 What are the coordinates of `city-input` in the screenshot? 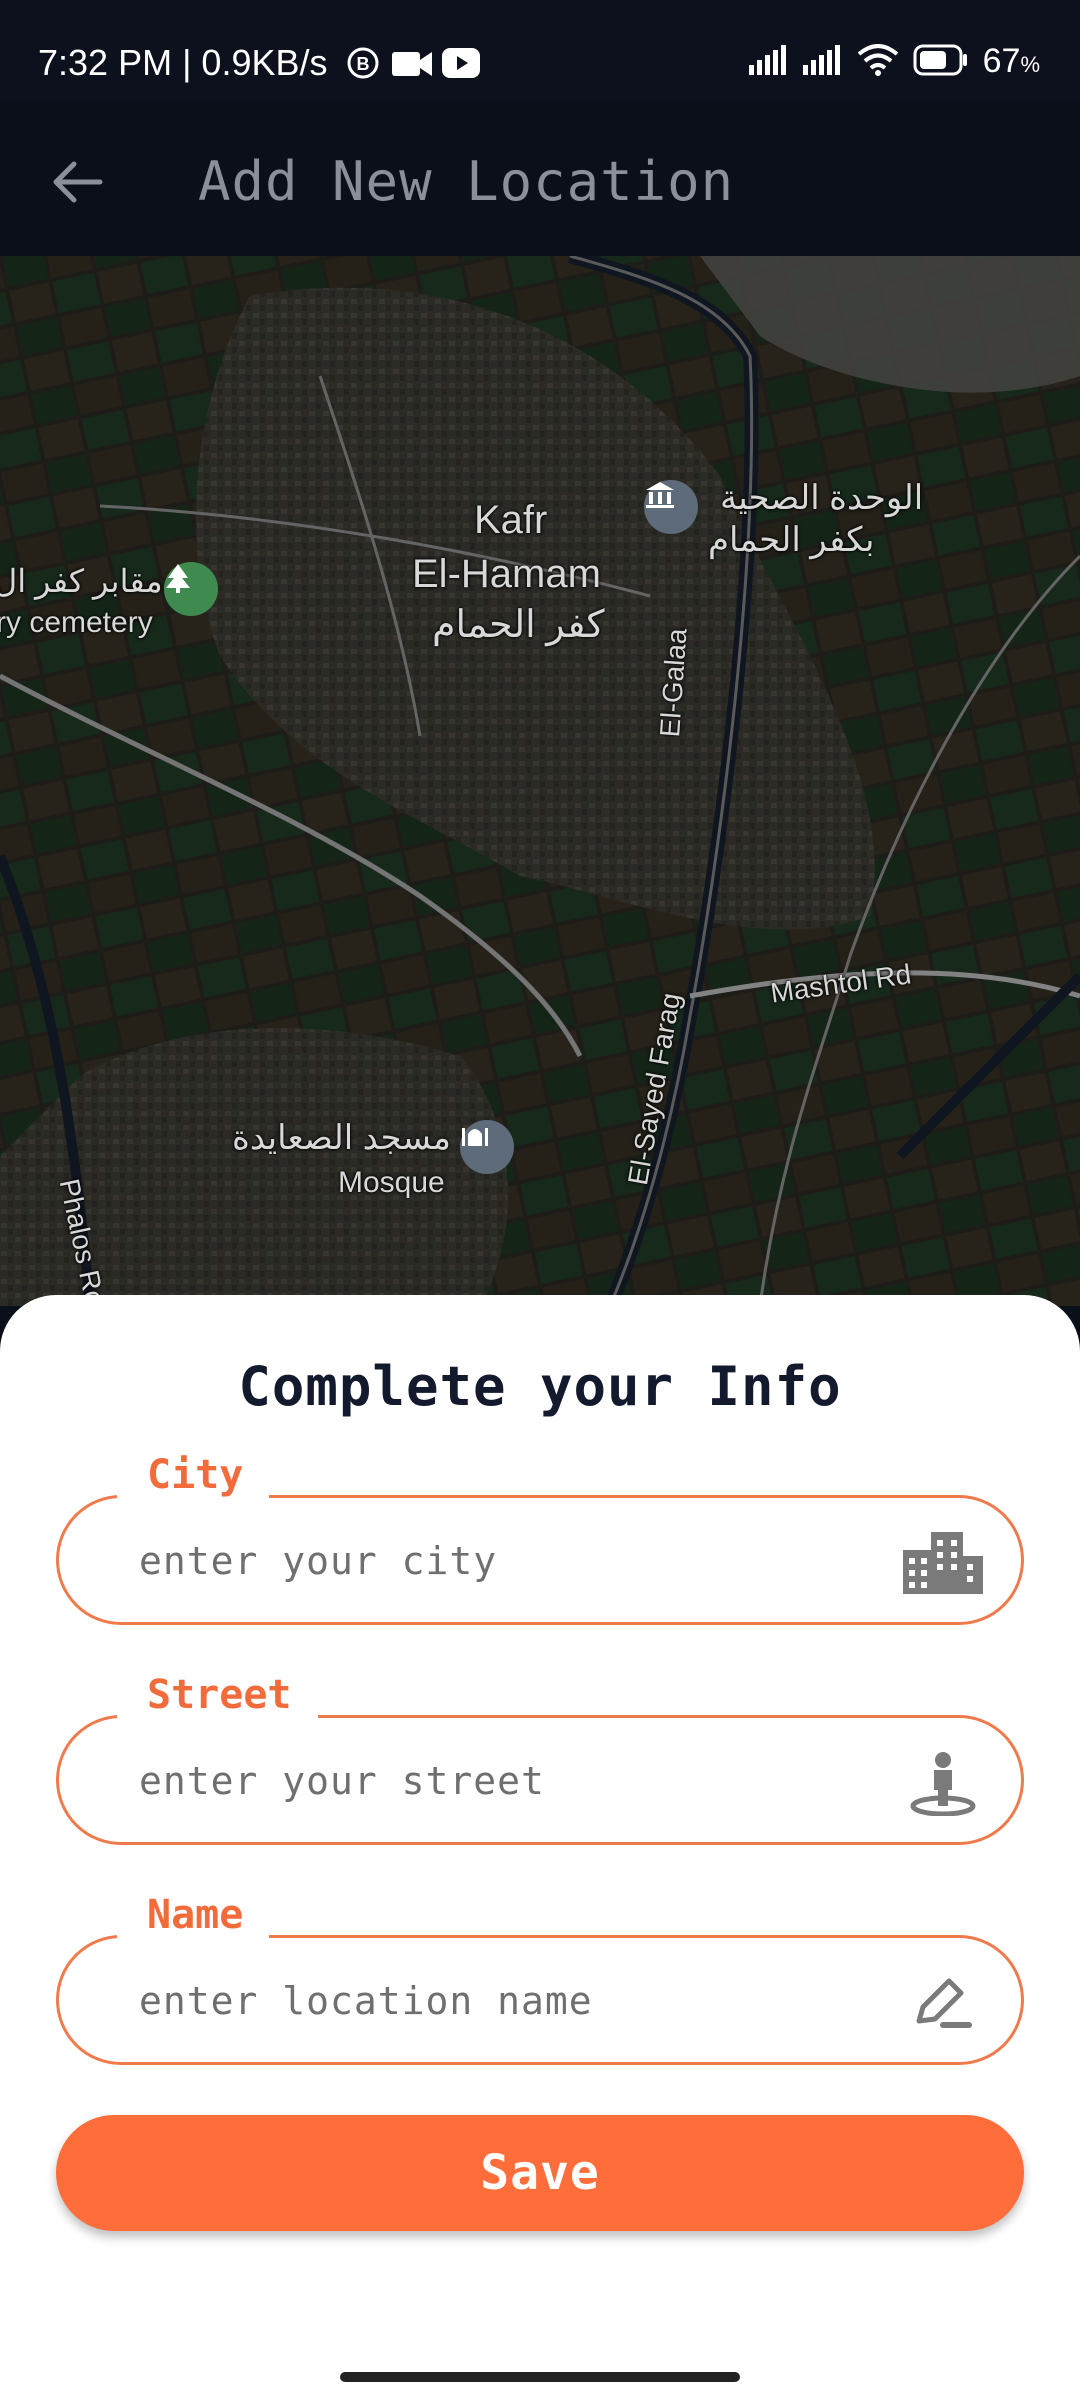 It's located at (519, 1561).